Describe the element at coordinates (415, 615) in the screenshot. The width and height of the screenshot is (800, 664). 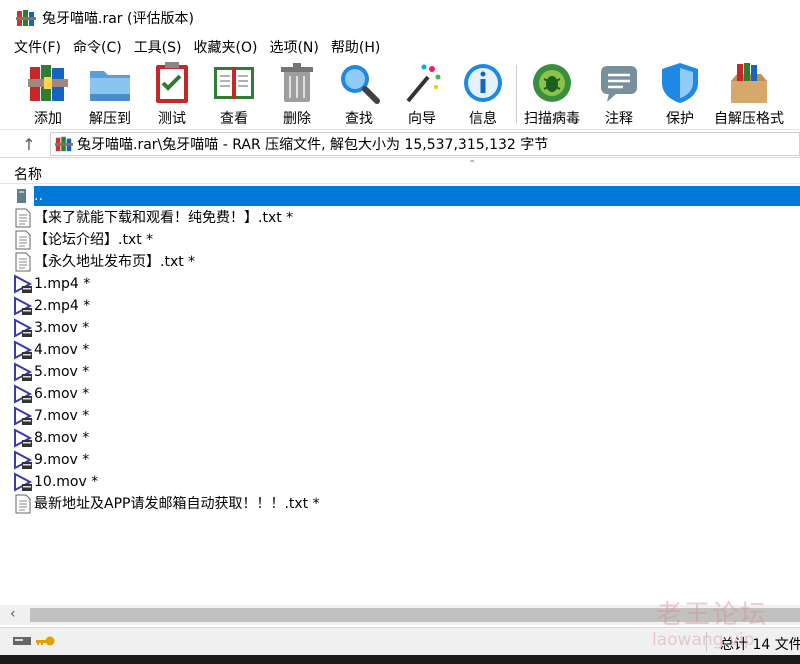
I see `scrollbar-thumb` at that location.